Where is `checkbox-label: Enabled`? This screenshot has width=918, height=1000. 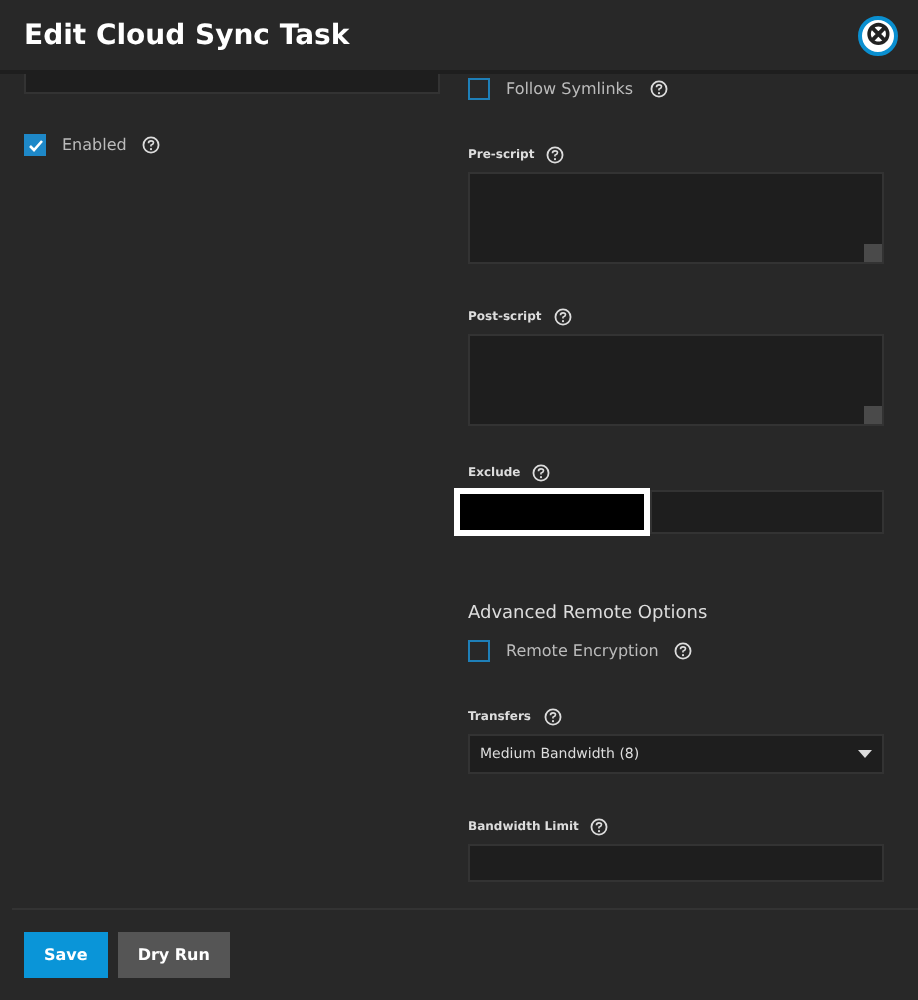 checkbox-label: Enabled is located at coordinates (94, 145).